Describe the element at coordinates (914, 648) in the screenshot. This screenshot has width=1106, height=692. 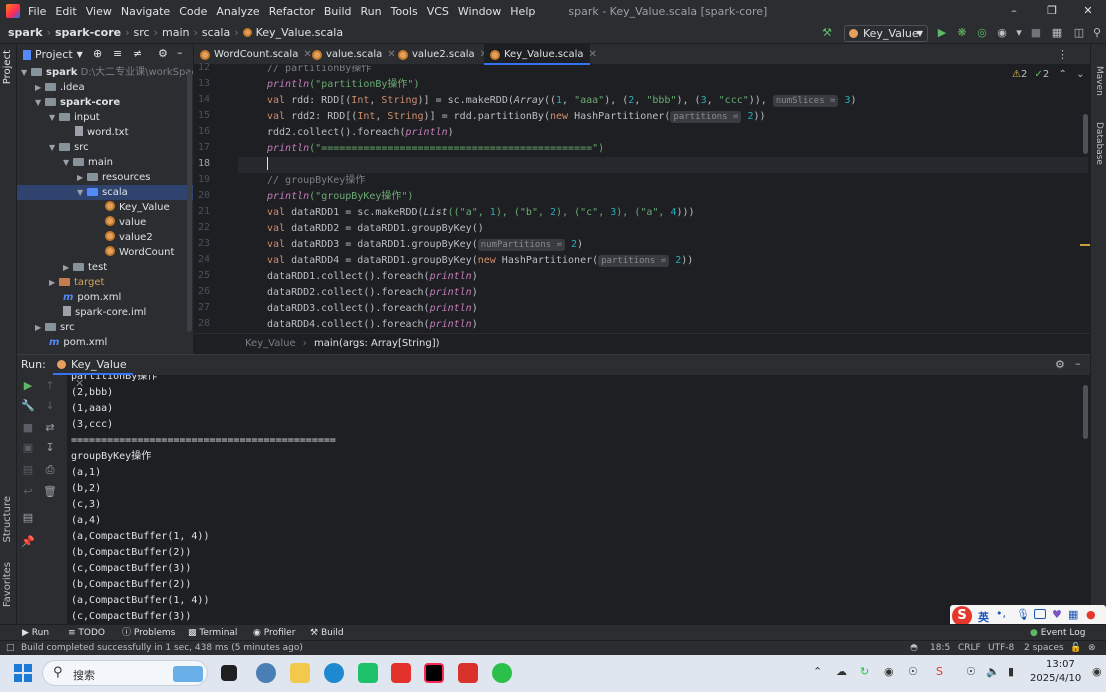
I see `memory-icon: ◓` at that location.